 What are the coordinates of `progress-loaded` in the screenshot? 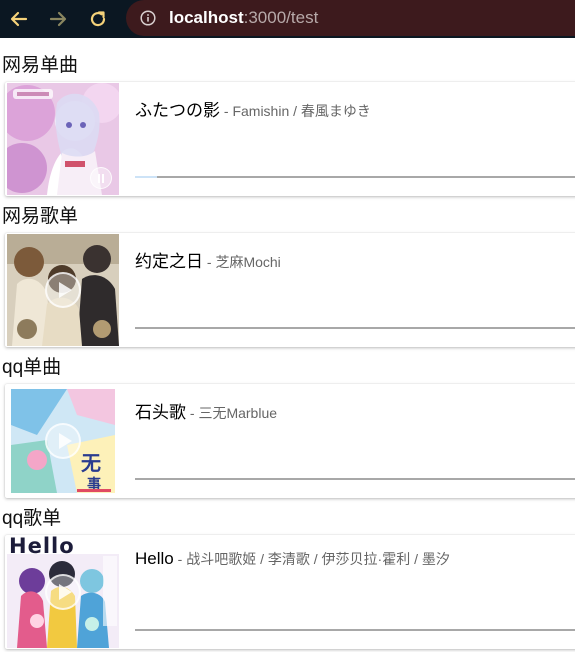 It's located at (146, 177).